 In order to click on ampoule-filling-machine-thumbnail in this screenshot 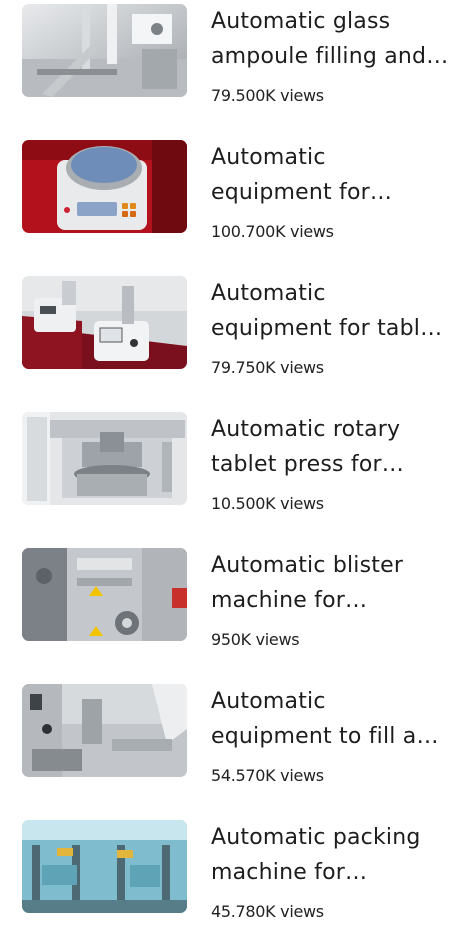, I will do `click(104, 50)`.